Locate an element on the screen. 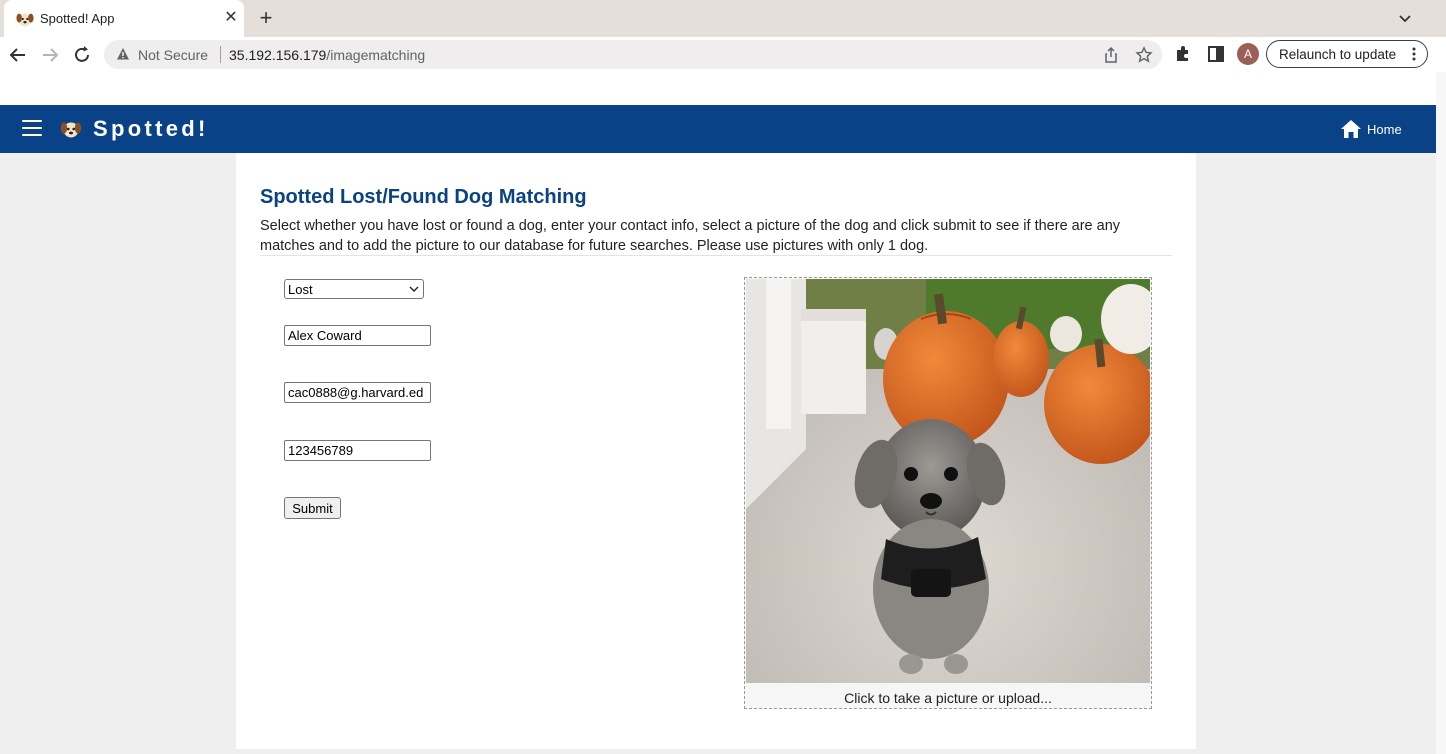 The image size is (1446, 754). bookmark-star-icon is located at coordinates (1144, 55).